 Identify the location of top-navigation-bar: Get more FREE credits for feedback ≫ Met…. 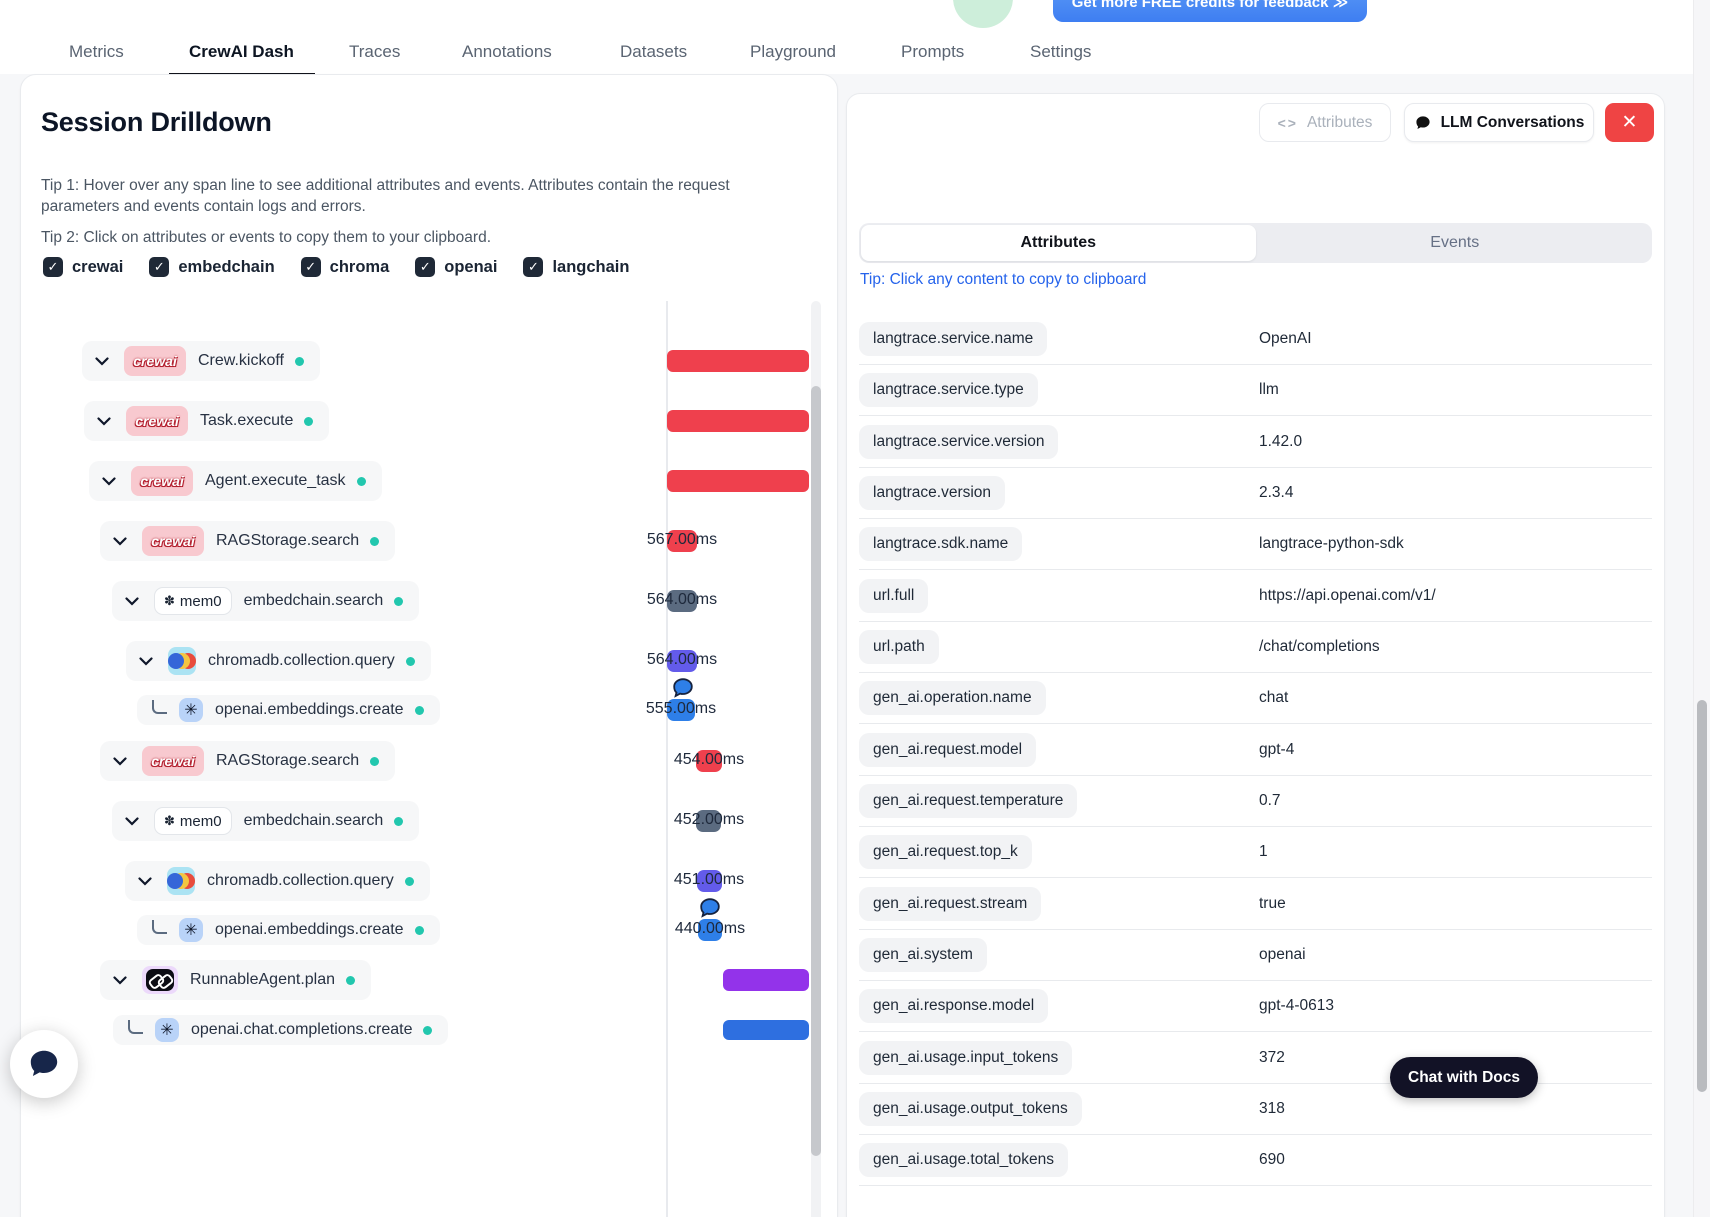
(855, 38).